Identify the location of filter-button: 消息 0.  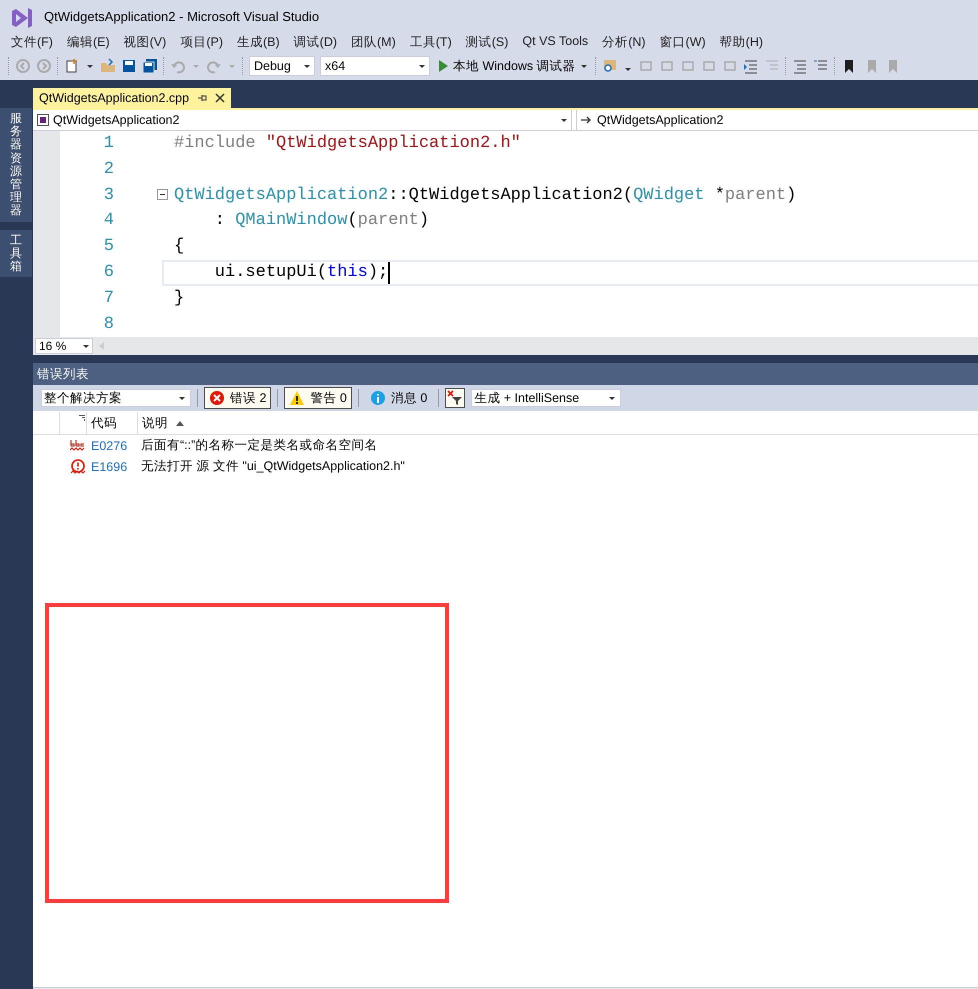
(398, 398).